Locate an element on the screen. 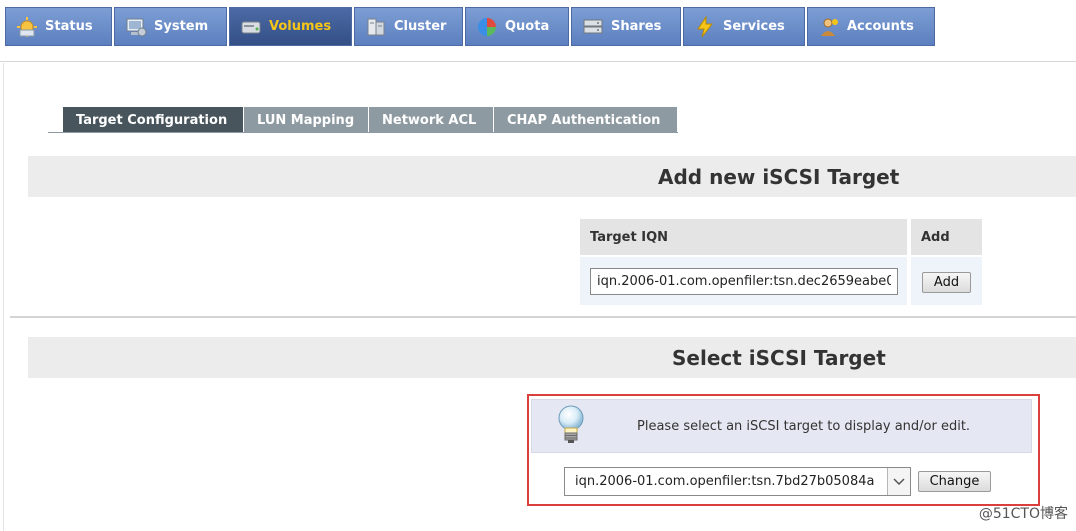  quota-icon is located at coordinates (487, 27).